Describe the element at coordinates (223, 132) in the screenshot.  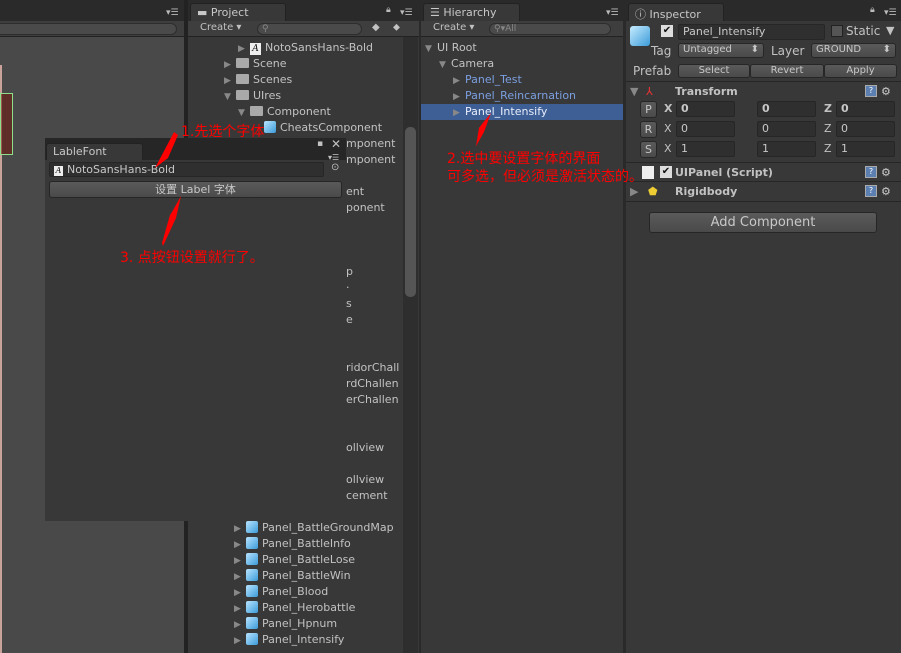
I see `annotation-step1: 1.先选个字体` at that location.